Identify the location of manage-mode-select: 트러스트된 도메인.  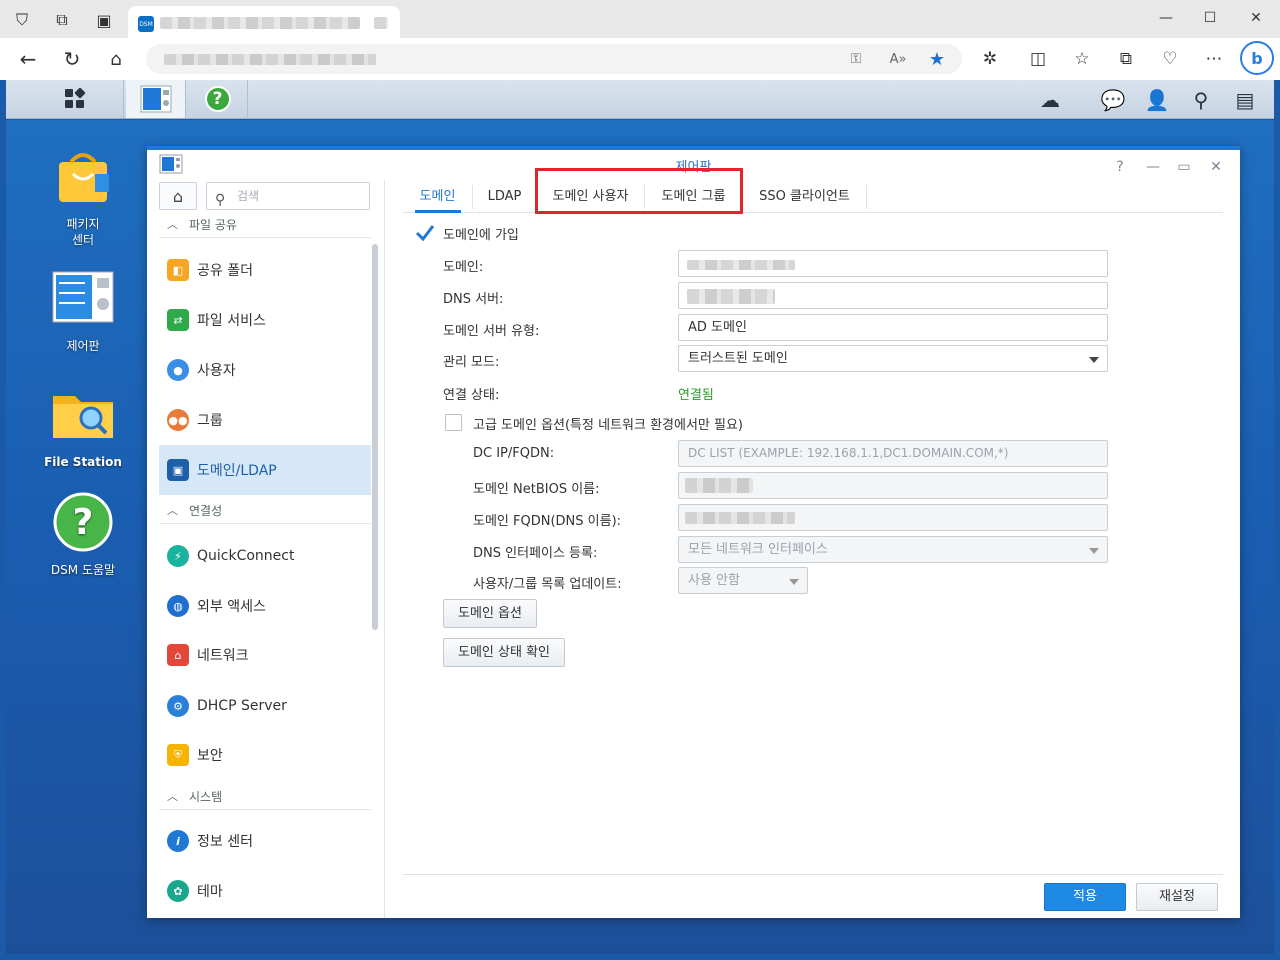
(893, 358).